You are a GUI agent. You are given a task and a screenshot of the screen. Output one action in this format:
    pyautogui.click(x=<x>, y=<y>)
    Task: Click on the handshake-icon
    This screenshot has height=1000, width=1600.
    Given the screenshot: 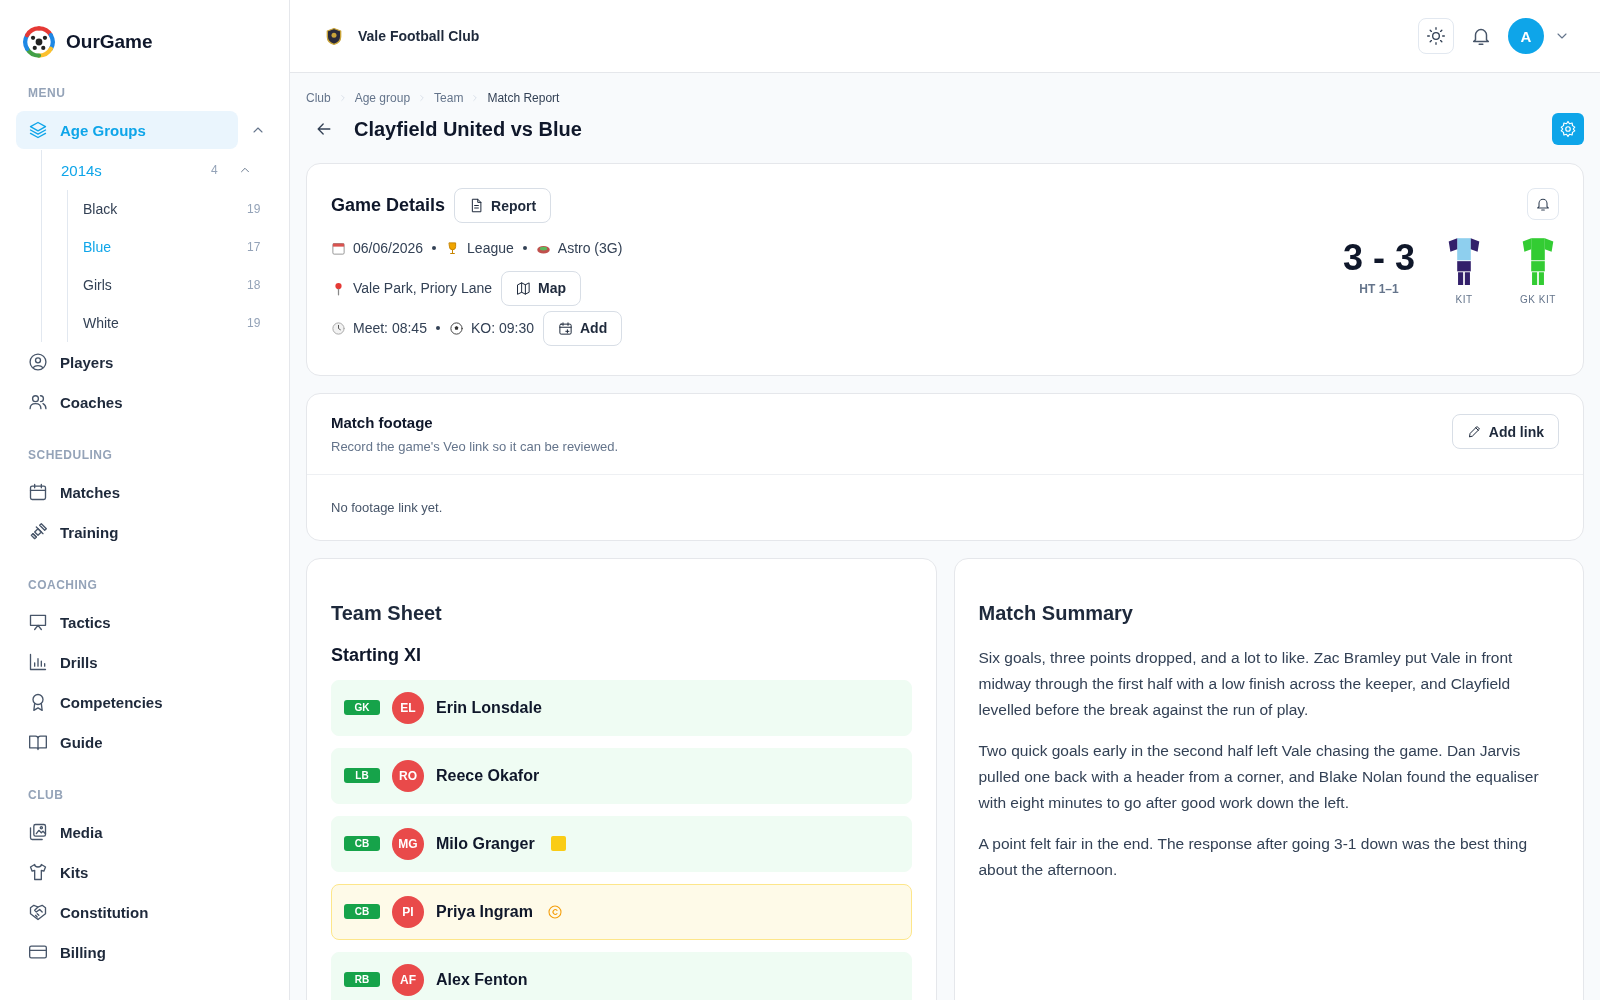 What is the action you would take?
    pyautogui.click(x=38, y=912)
    